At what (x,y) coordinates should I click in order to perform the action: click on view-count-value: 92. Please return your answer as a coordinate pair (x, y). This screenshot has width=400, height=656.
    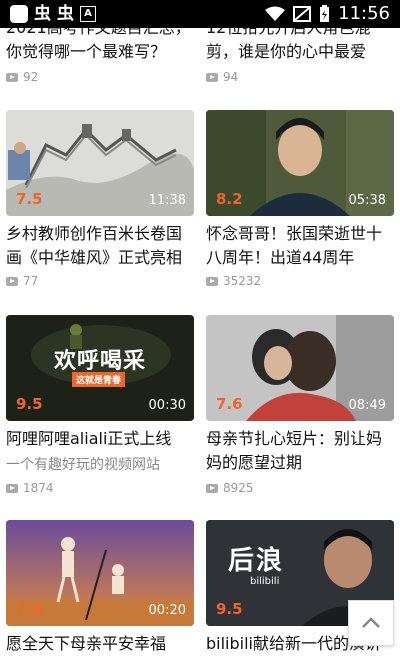
    Looking at the image, I should click on (31, 77).